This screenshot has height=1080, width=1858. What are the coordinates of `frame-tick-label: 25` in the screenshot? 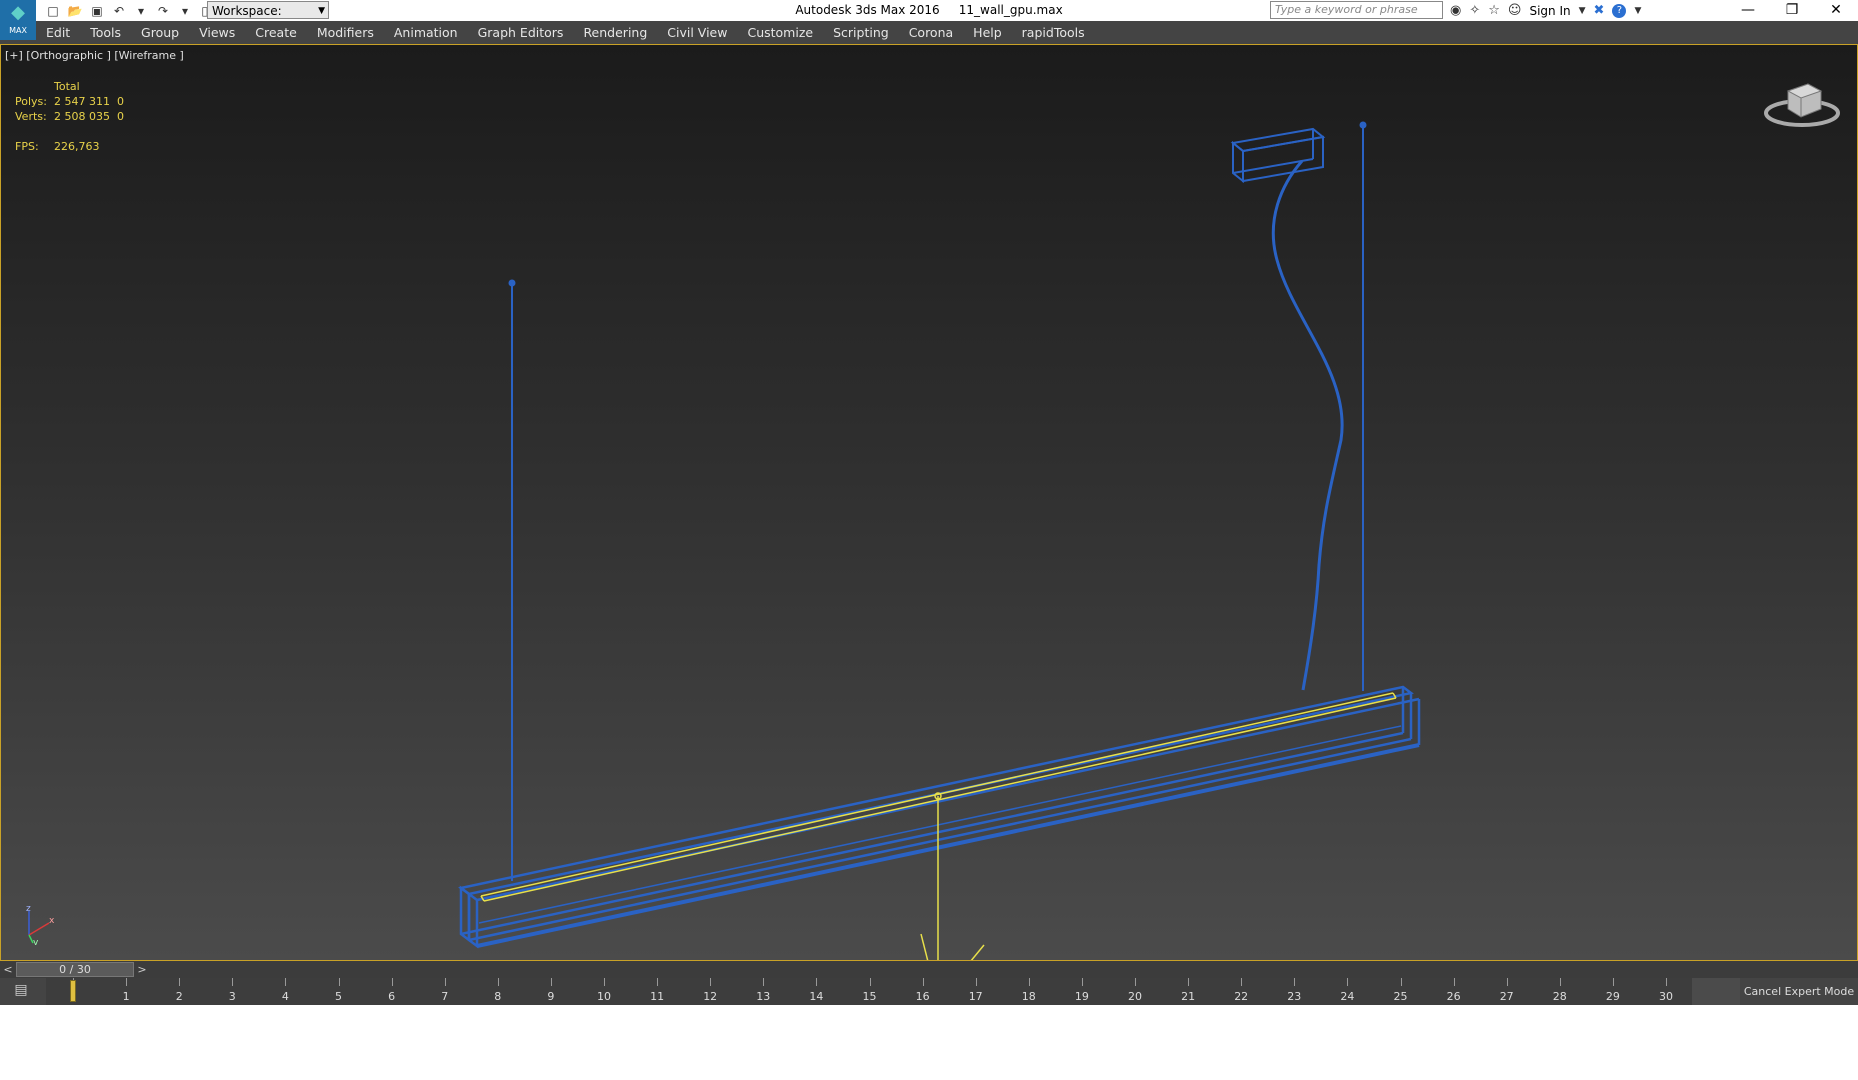 It's located at (1400, 996).